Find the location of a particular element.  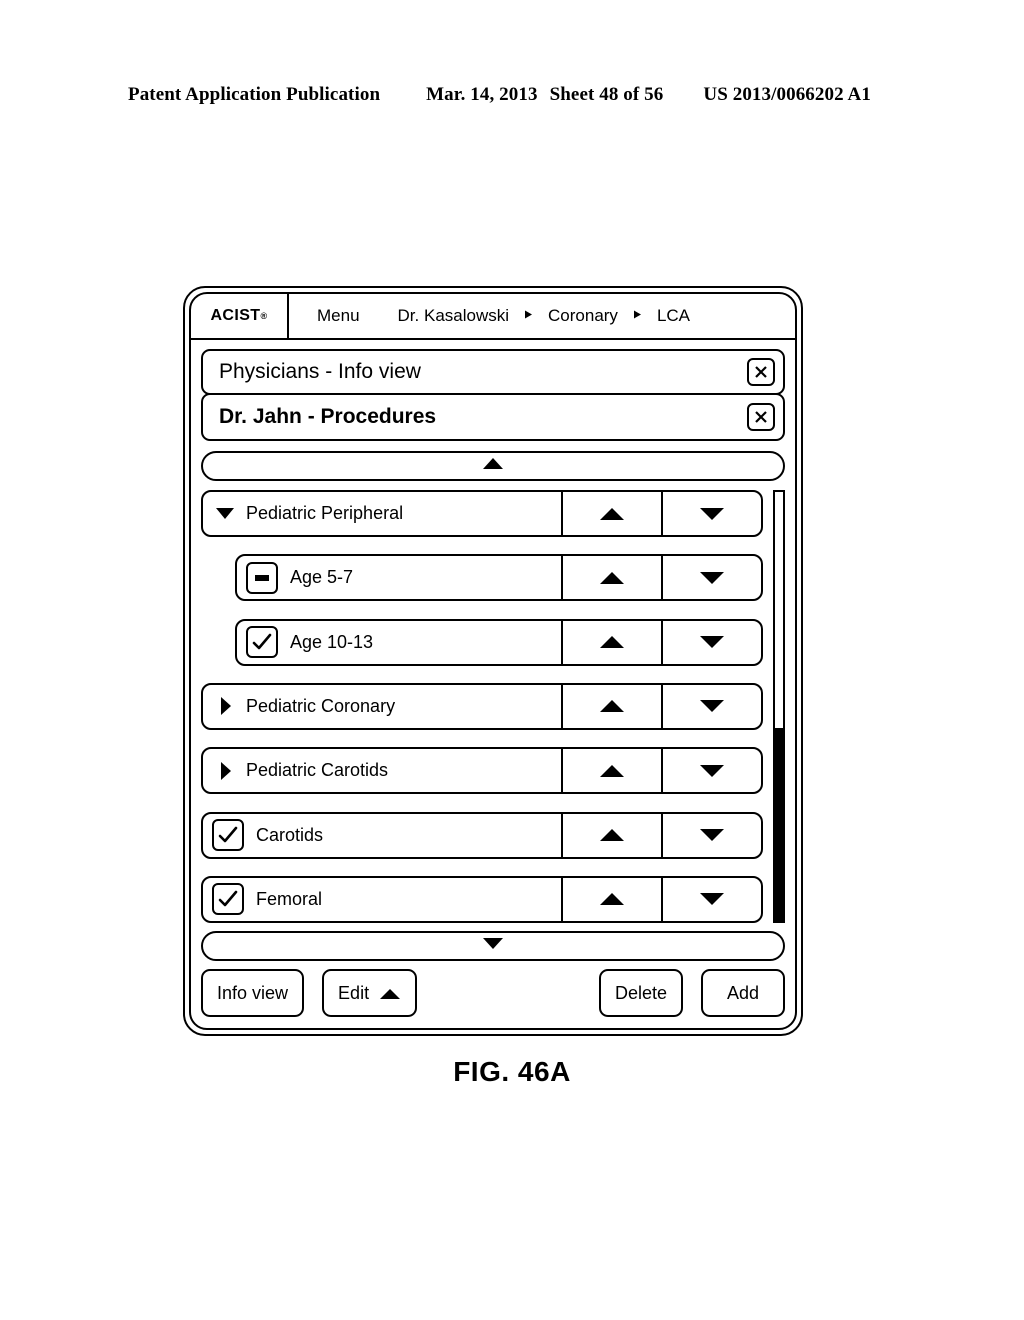

checkbox-partial-icon is located at coordinates (262, 577).